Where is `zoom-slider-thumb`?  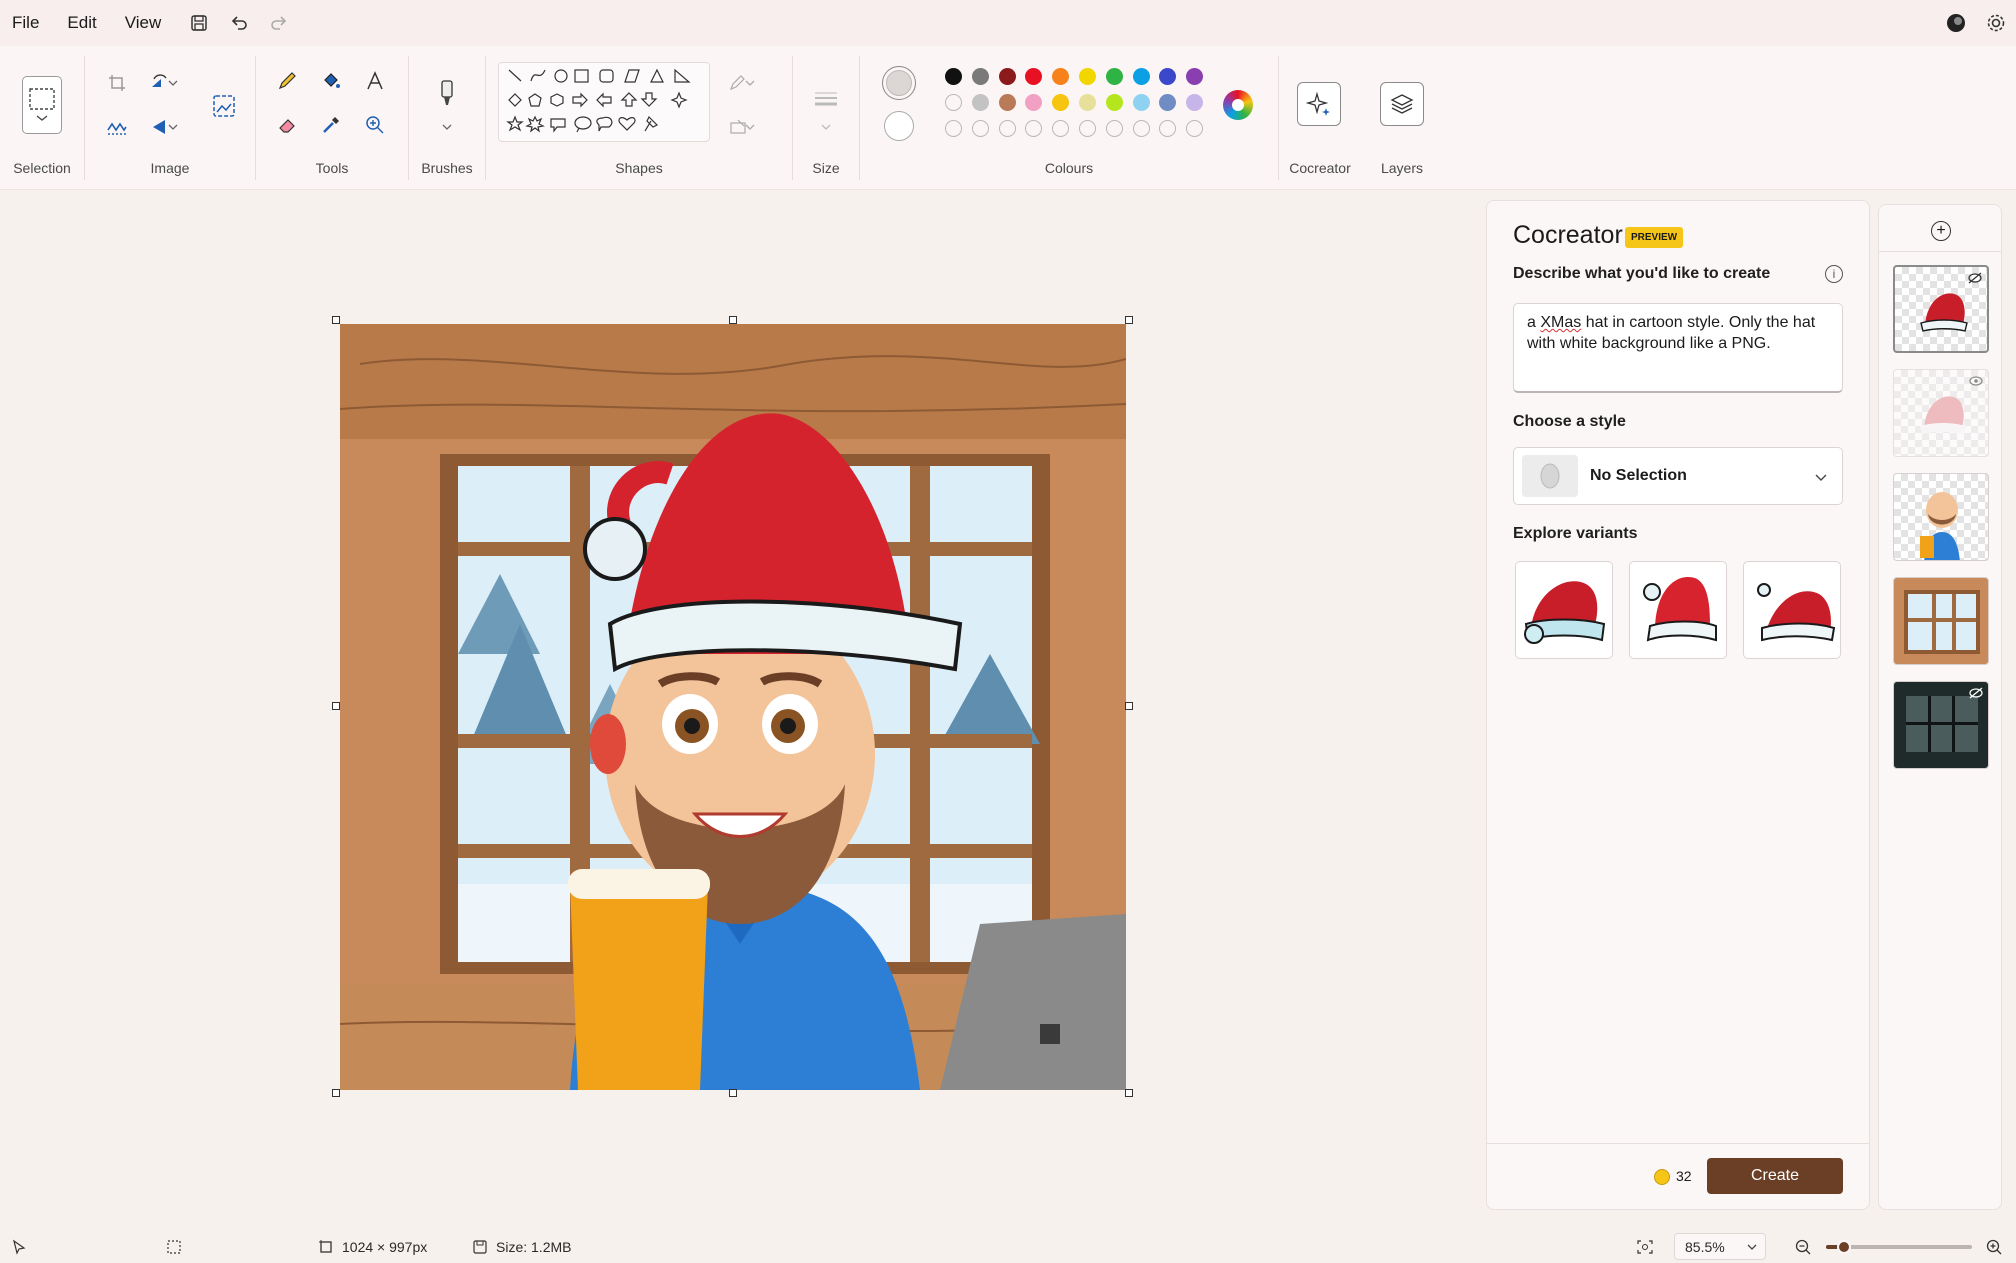 zoom-slider-thumb is located at coordinates (1843, 1246).